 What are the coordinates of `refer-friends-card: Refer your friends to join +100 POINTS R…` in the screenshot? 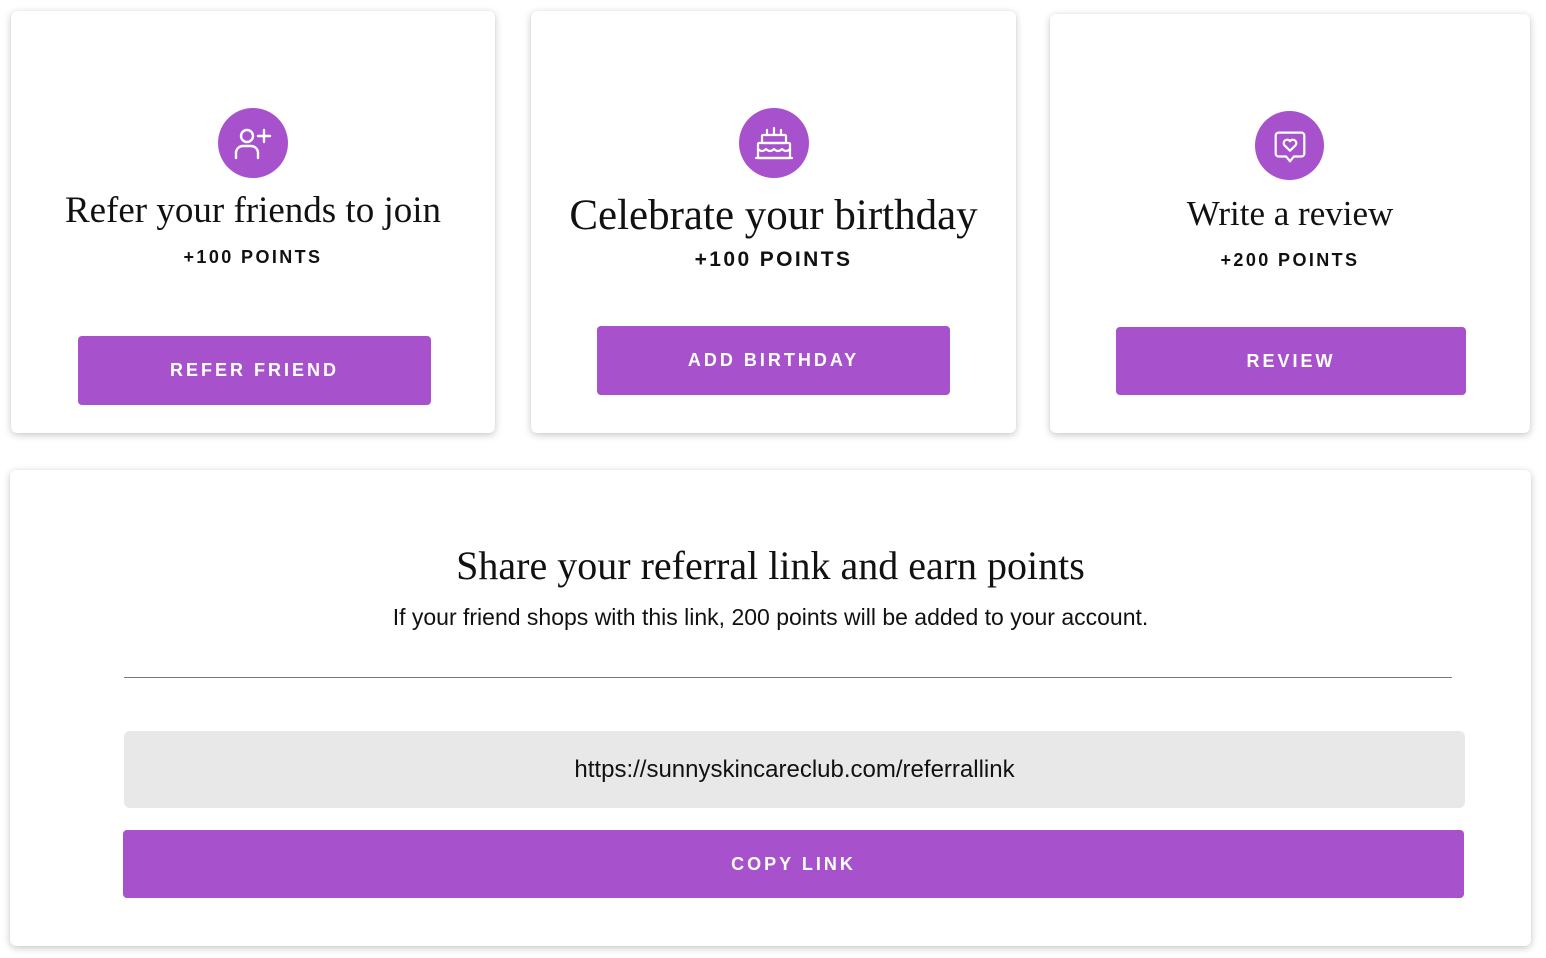 It's located at (253, 222).